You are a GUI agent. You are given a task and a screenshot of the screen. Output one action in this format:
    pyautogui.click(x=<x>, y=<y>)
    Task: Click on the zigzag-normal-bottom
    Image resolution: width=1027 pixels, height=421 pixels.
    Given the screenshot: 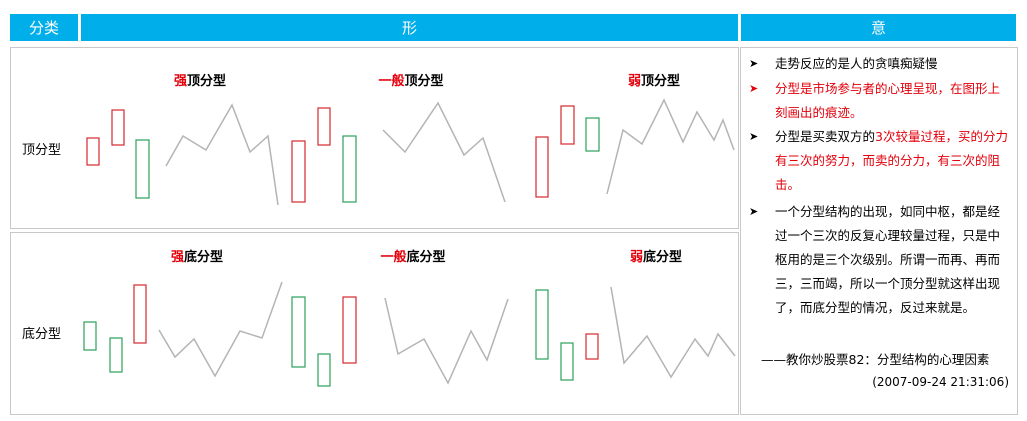 What is the action you would take?
    pyautogui.click(x=446, y=341)
    